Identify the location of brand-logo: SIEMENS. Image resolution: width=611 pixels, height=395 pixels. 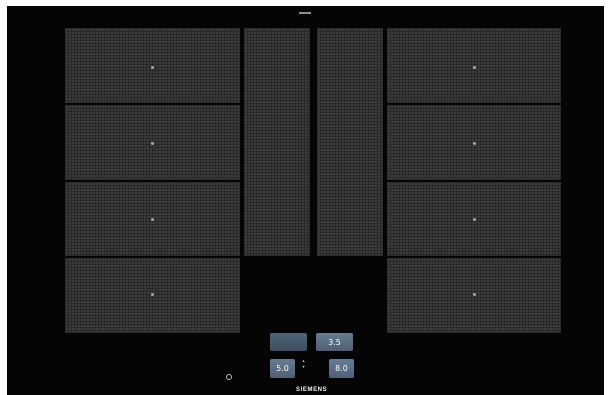
(312, 390).